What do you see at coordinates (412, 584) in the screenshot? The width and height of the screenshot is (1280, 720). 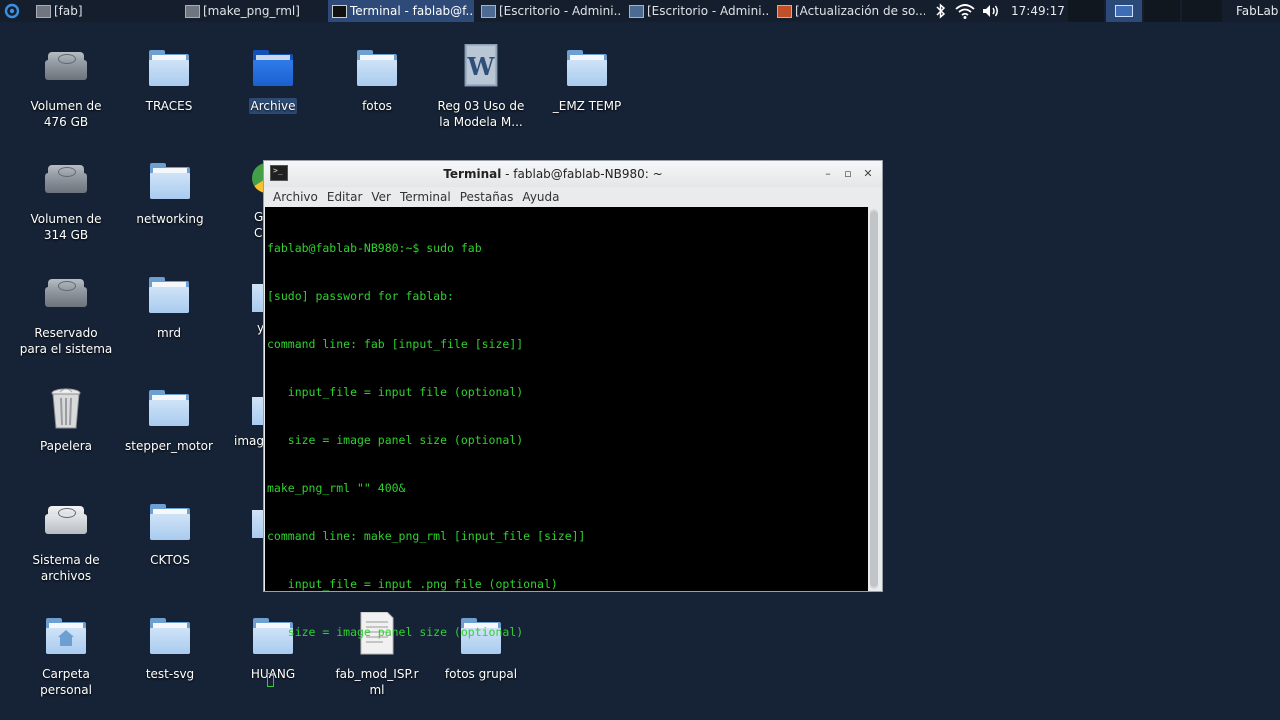 I see `terminal-line: input_file = input .png file (optional)` at bounding box center [412, 584].